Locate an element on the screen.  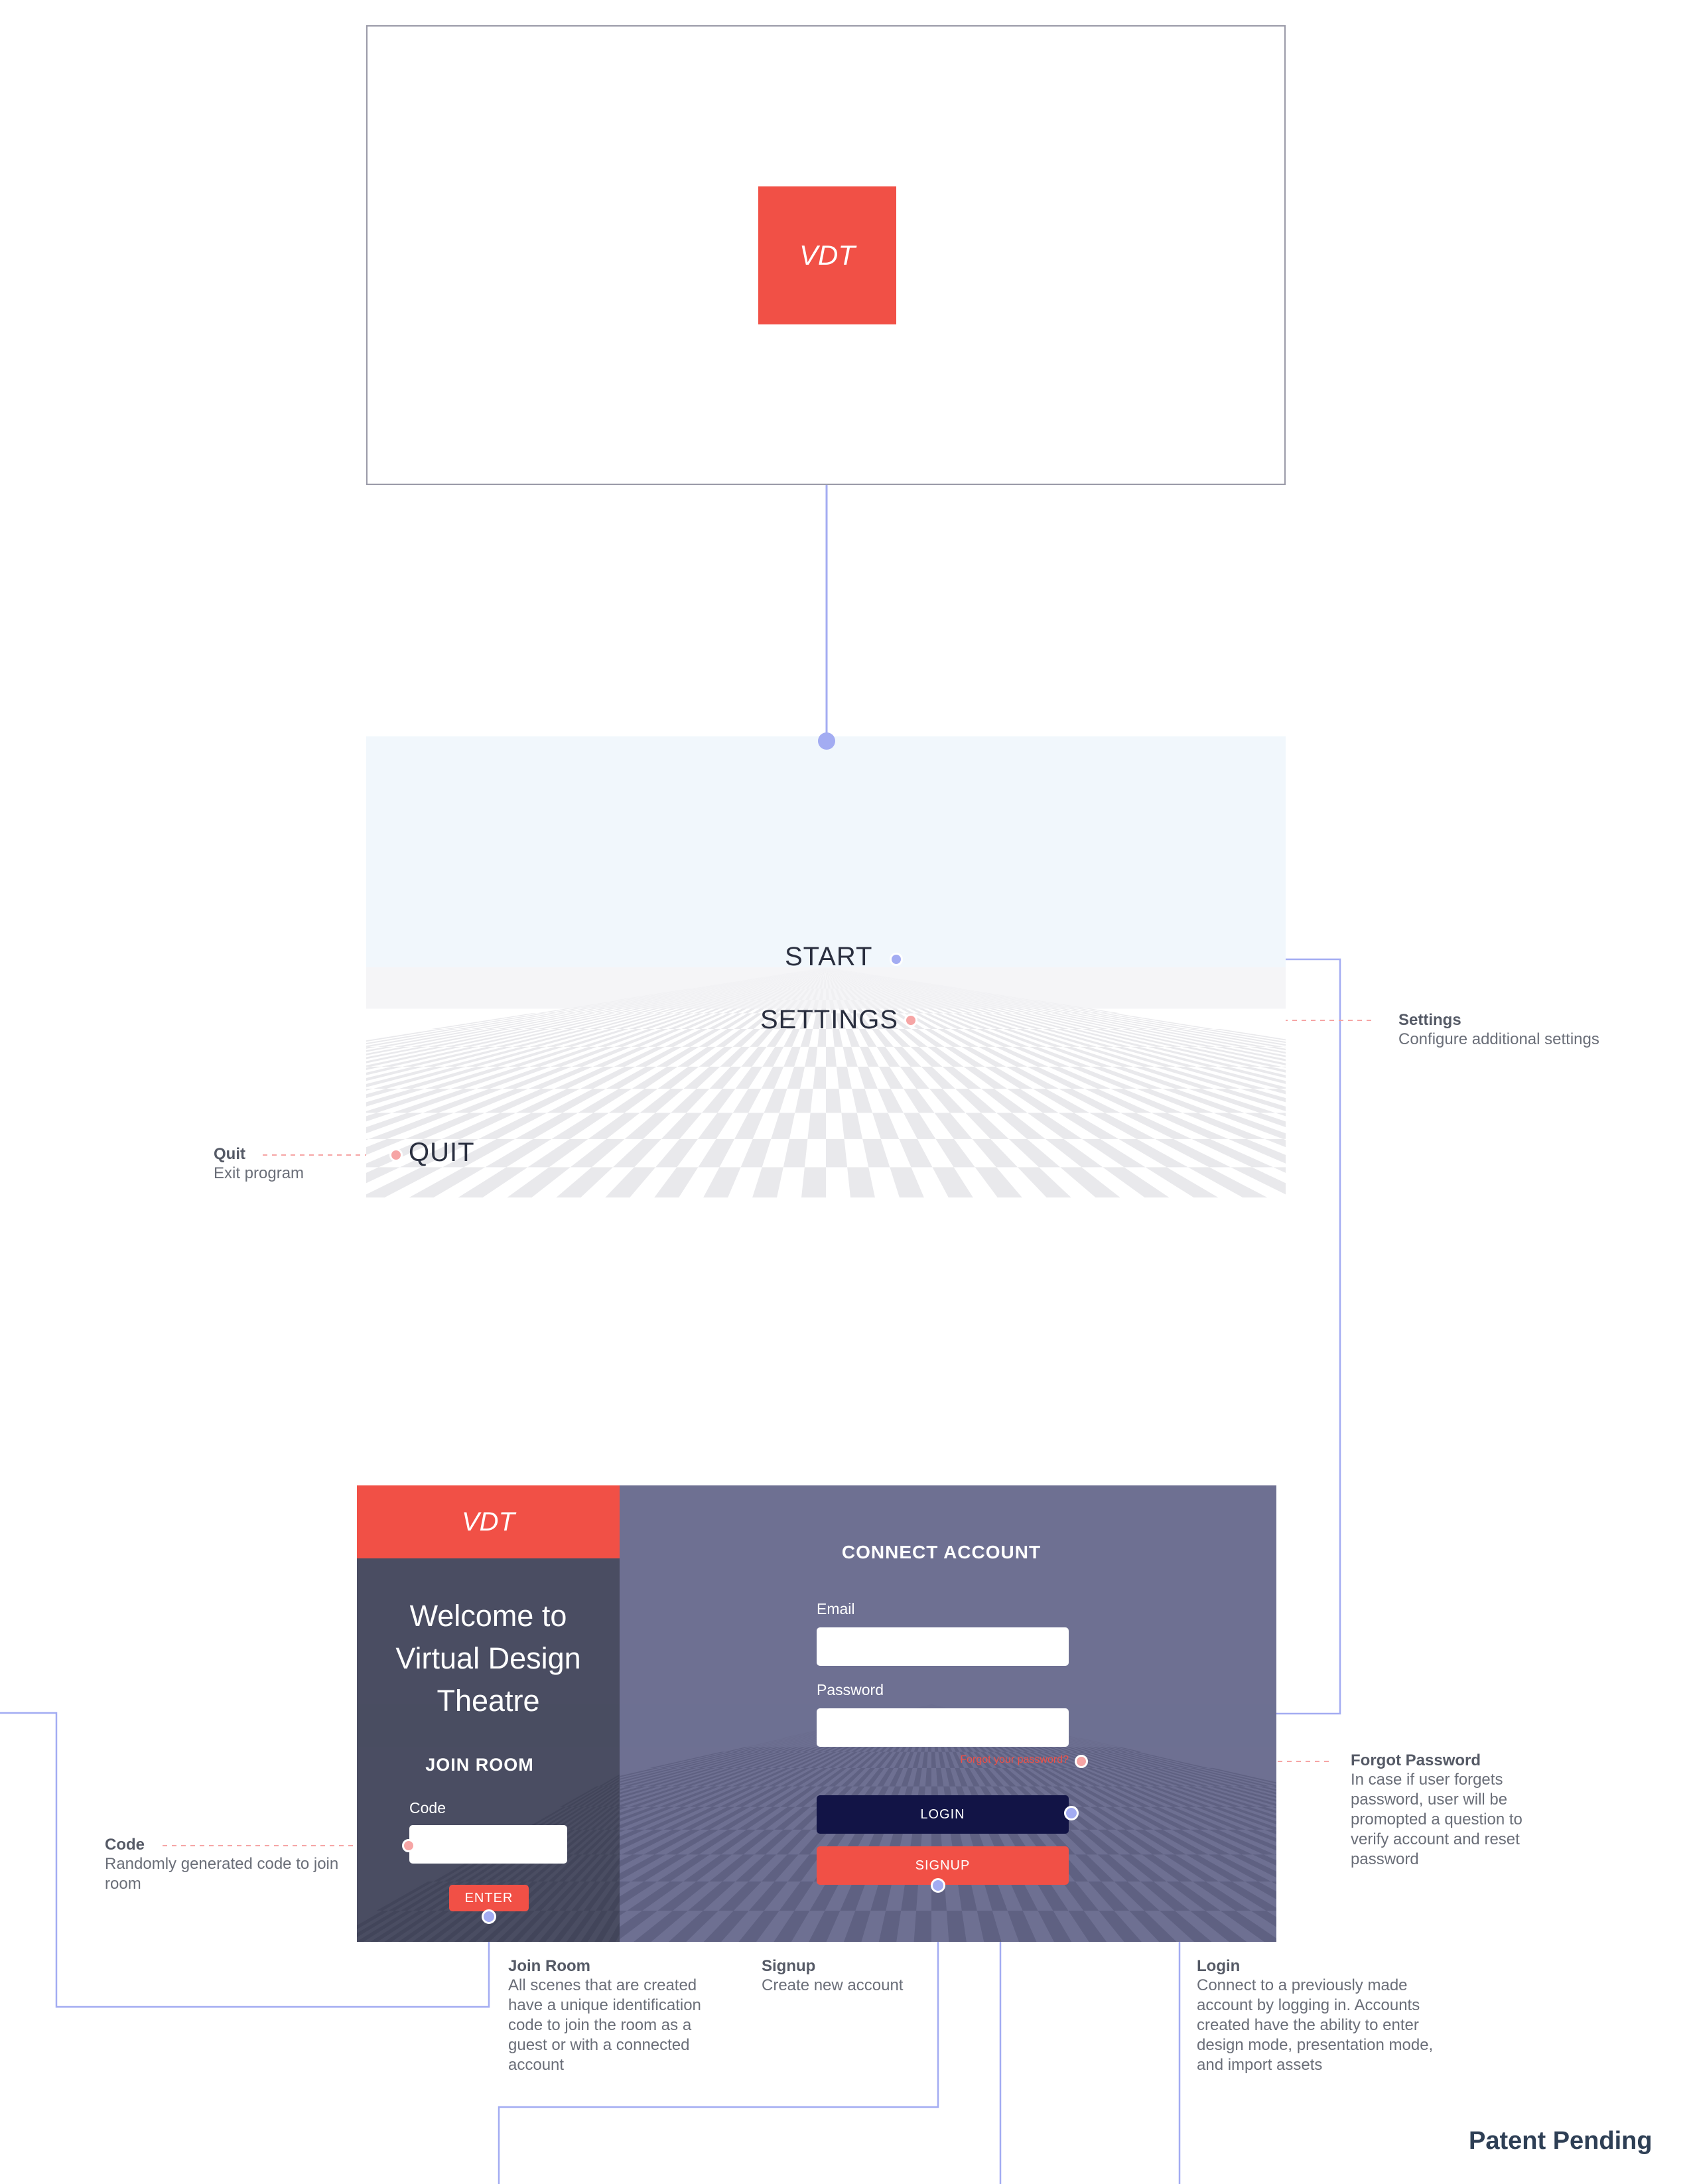
signup-annotation: Signup Create new account is located at coordinates (848, 1976).